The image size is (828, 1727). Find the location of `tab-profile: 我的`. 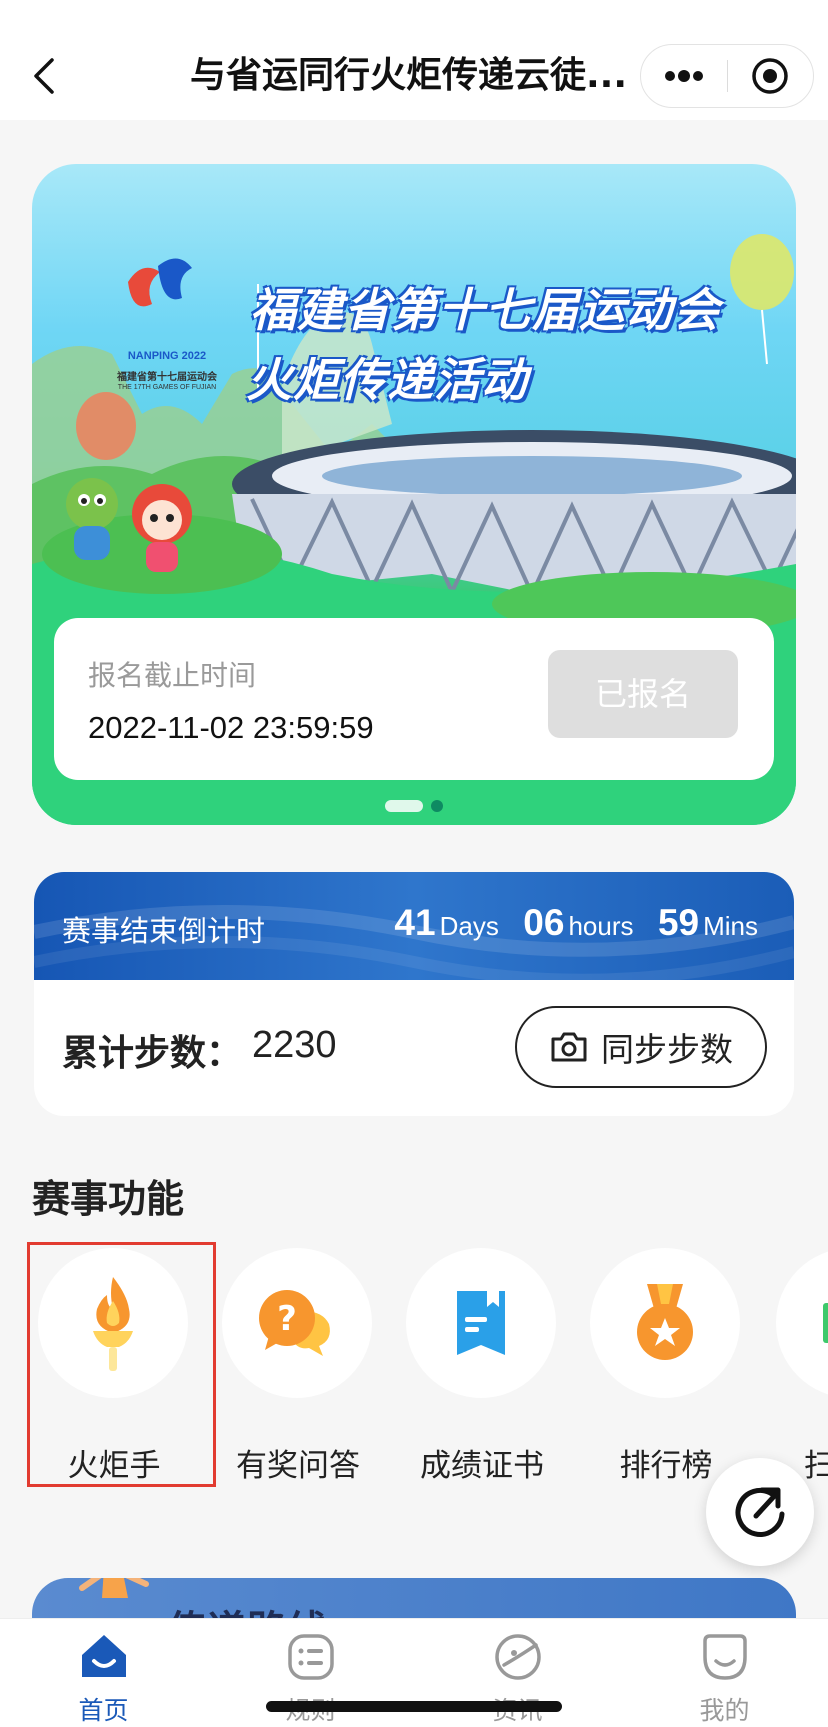

tab-profile: 我的 is located at coordinates (724, 1673).